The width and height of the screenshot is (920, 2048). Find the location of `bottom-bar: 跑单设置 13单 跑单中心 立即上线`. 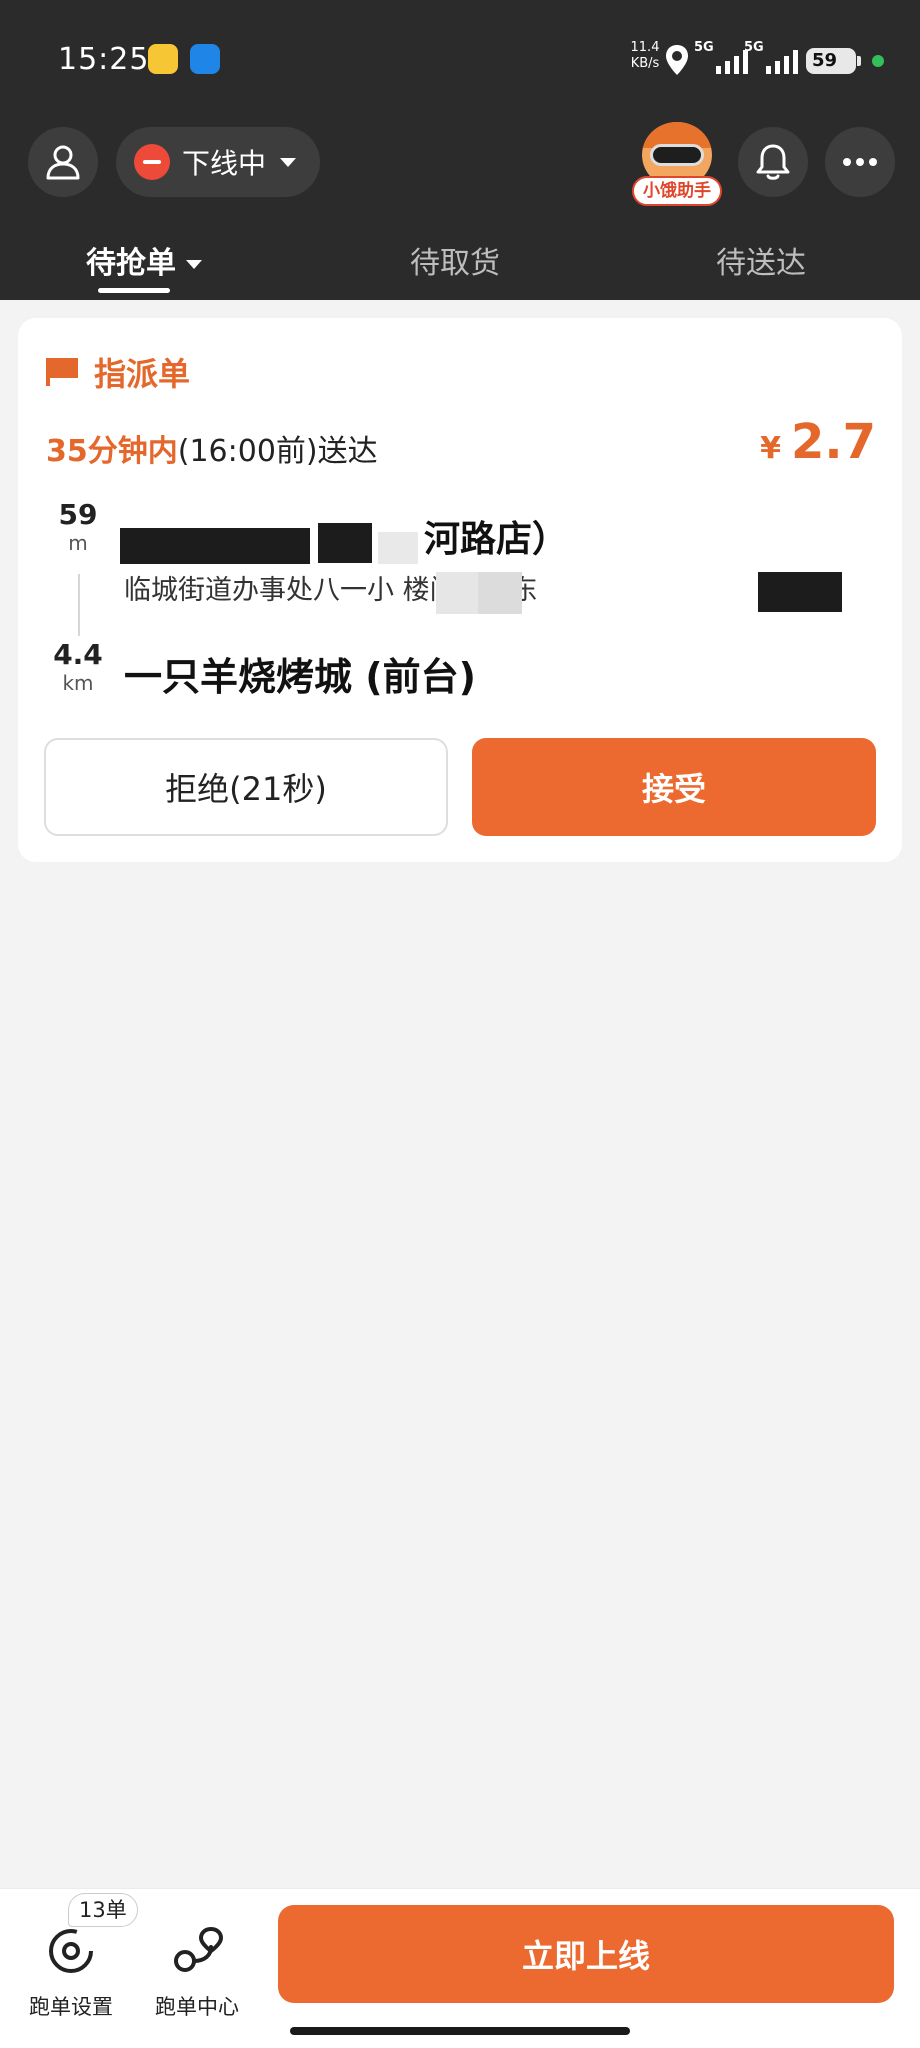

bottom-bar: 跑单设置 13单 跑单中心 立即上线 is located at coordinates (460, 1968).